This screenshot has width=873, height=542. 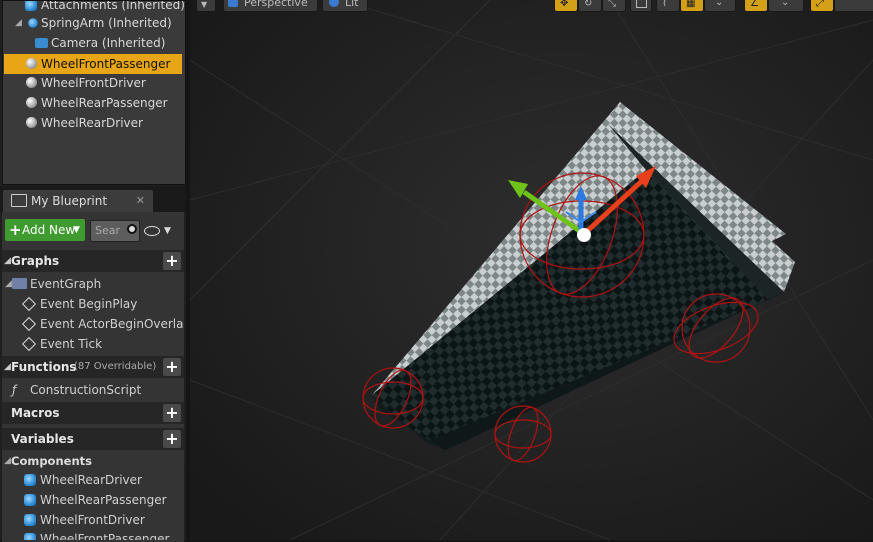 I want to click on event-actor-begin-overlap-item: Event ActorBeginOverla, so click(x=93, y=324).